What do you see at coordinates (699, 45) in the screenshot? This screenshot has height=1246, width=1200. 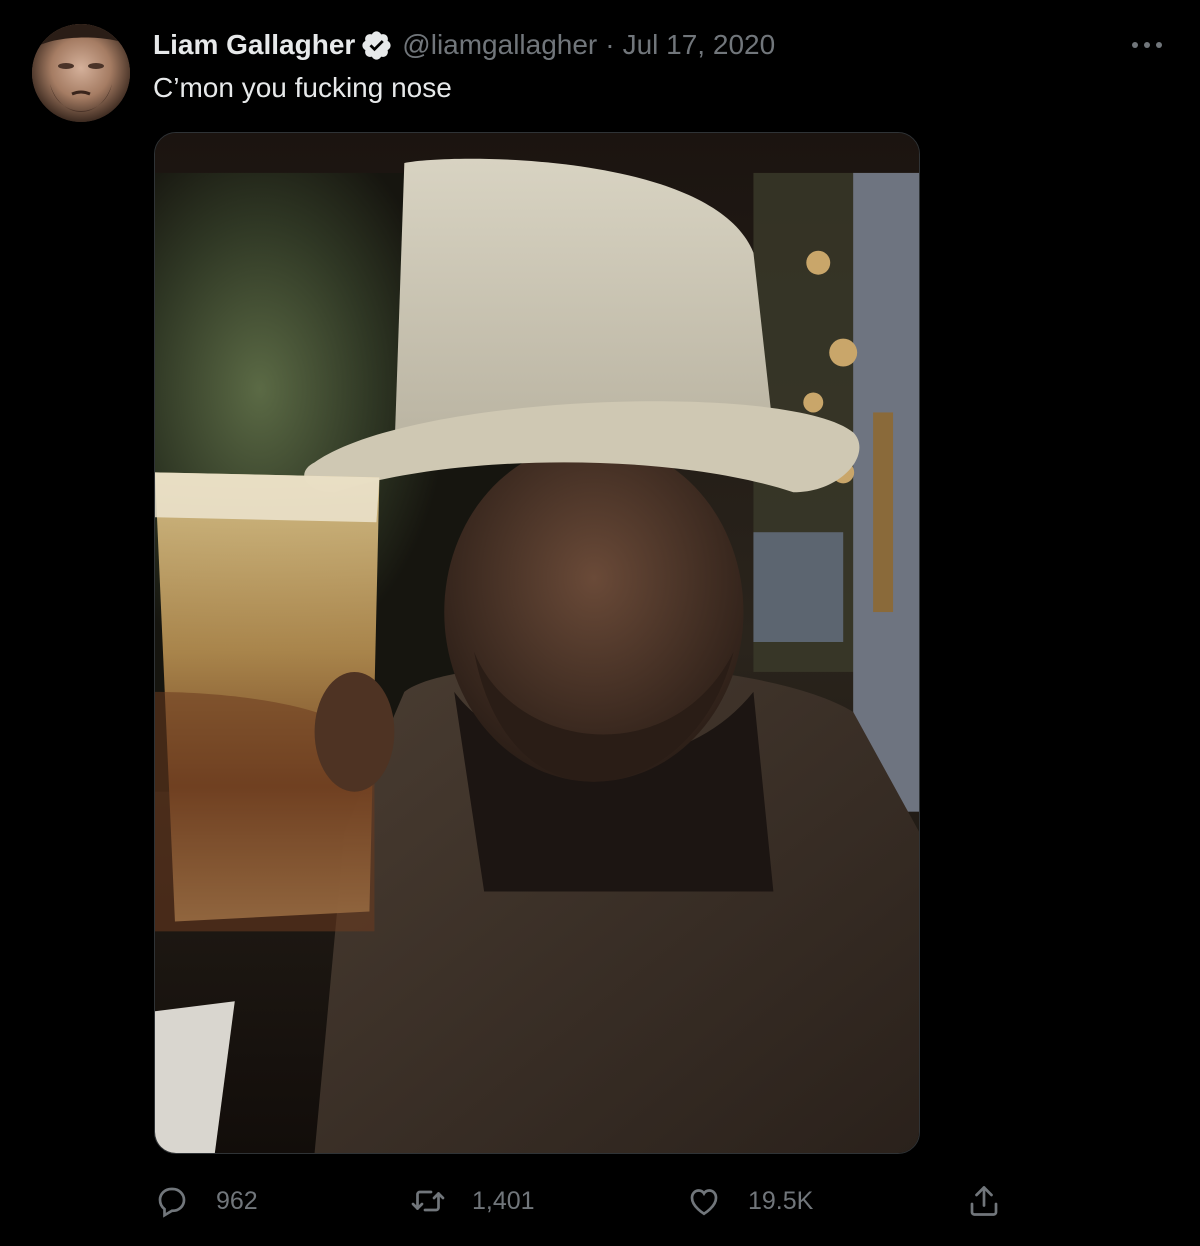 I see `tweet-date: Jul 17, 2020` at bounding box center [699, 45].